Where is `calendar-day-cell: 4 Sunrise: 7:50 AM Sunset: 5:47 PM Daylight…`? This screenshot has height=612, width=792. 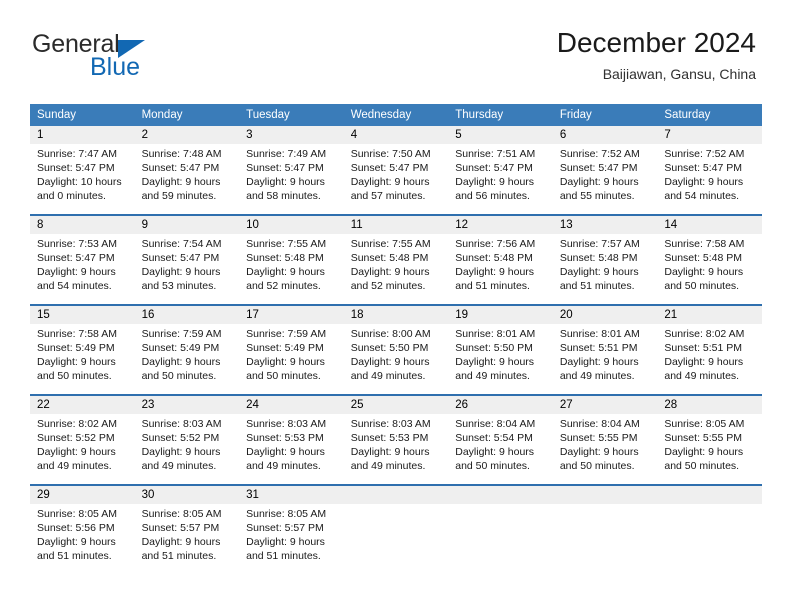
calendar-day-cell: 4 Sunrise: 7:50 AM Sunset: 5:47 PM Daylight… is located at coordinates (396, 170).